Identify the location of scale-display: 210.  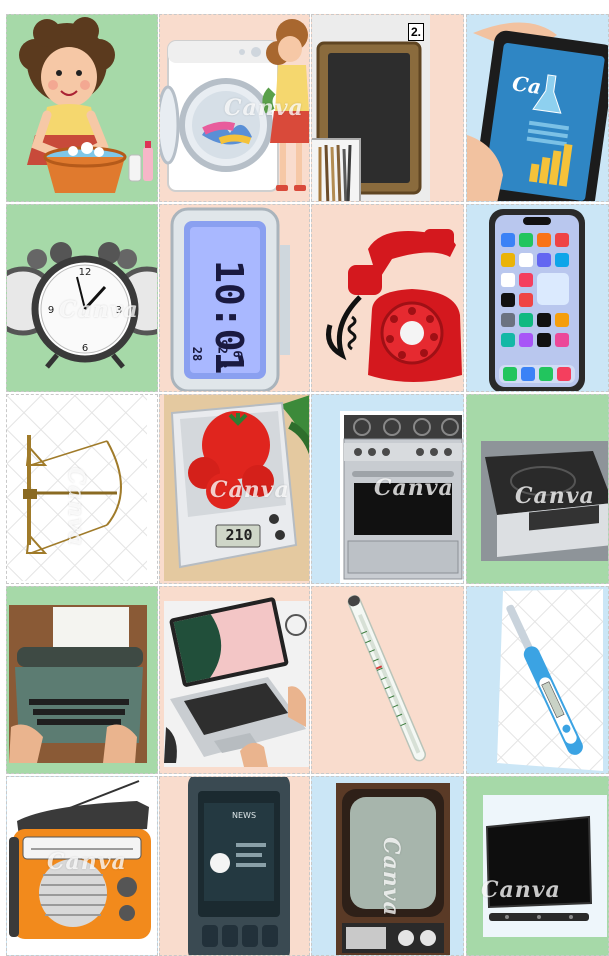
(239, 535).